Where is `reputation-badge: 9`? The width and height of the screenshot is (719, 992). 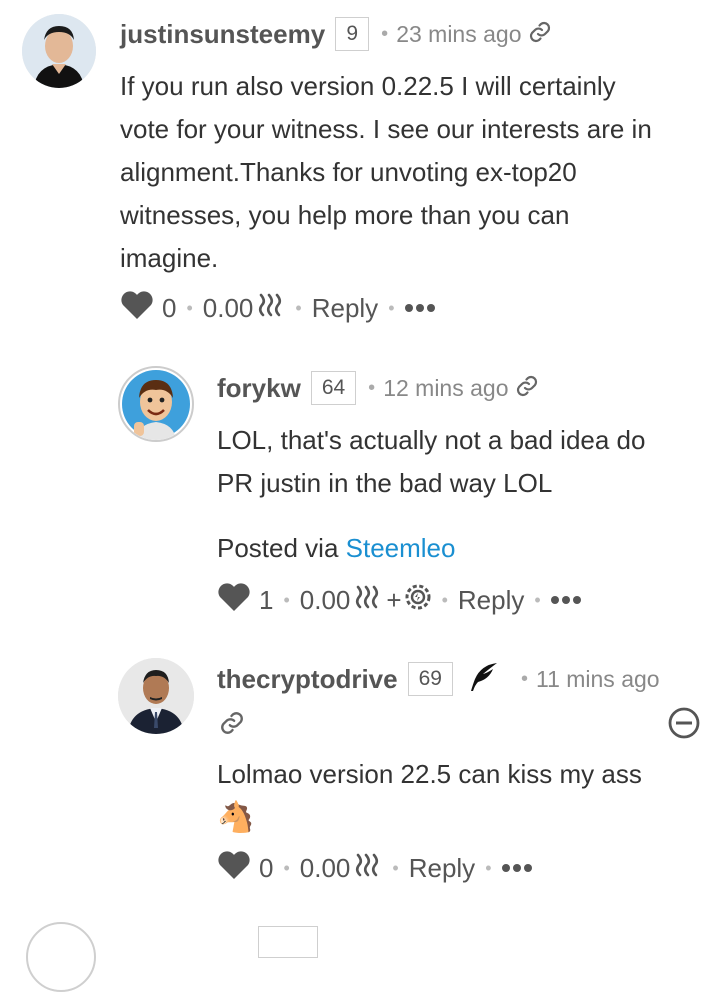
reputation-badge: 9 is located at coordinates (352, 34).